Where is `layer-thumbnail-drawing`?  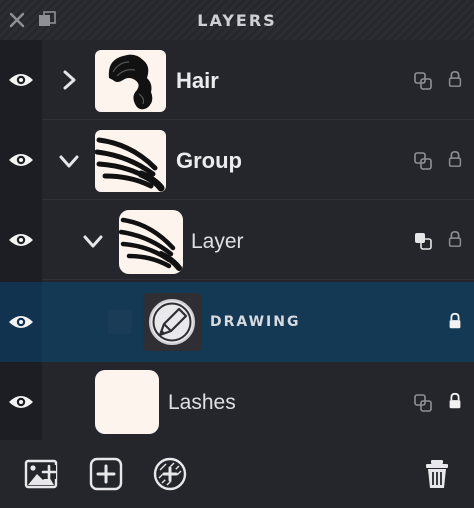 layer-thumbnail-drawing is located at coordinates (172, 322).